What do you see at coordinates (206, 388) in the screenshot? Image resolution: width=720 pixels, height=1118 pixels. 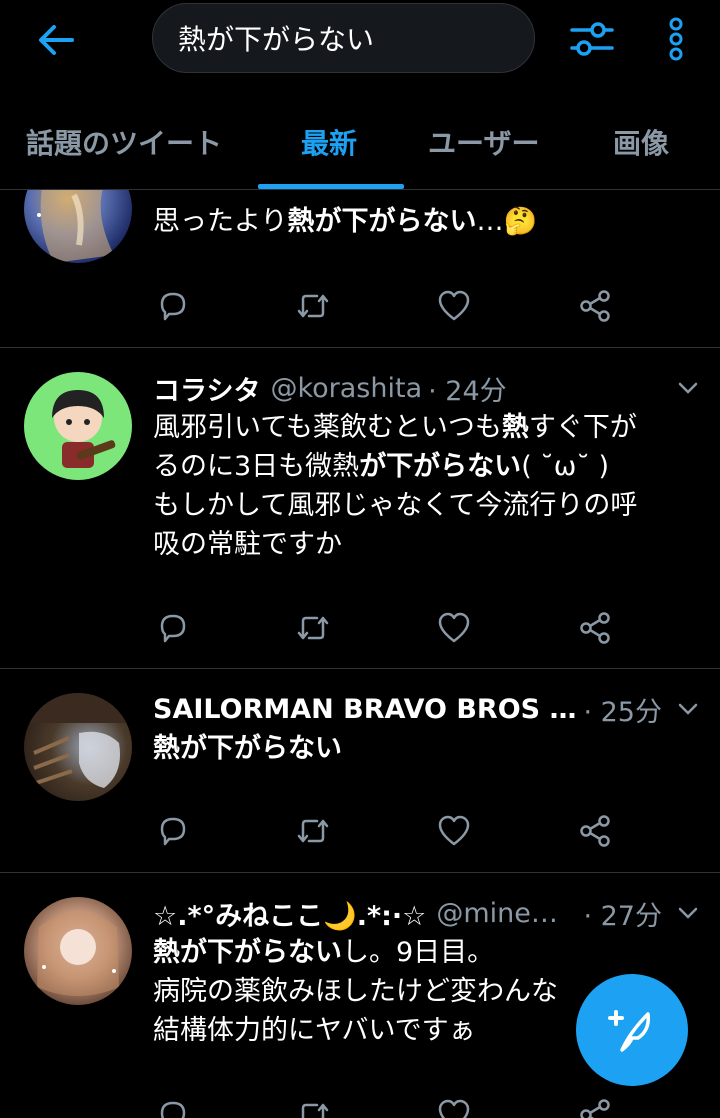 I see `display-name: コラシタ` at bounding box center [206, 388].